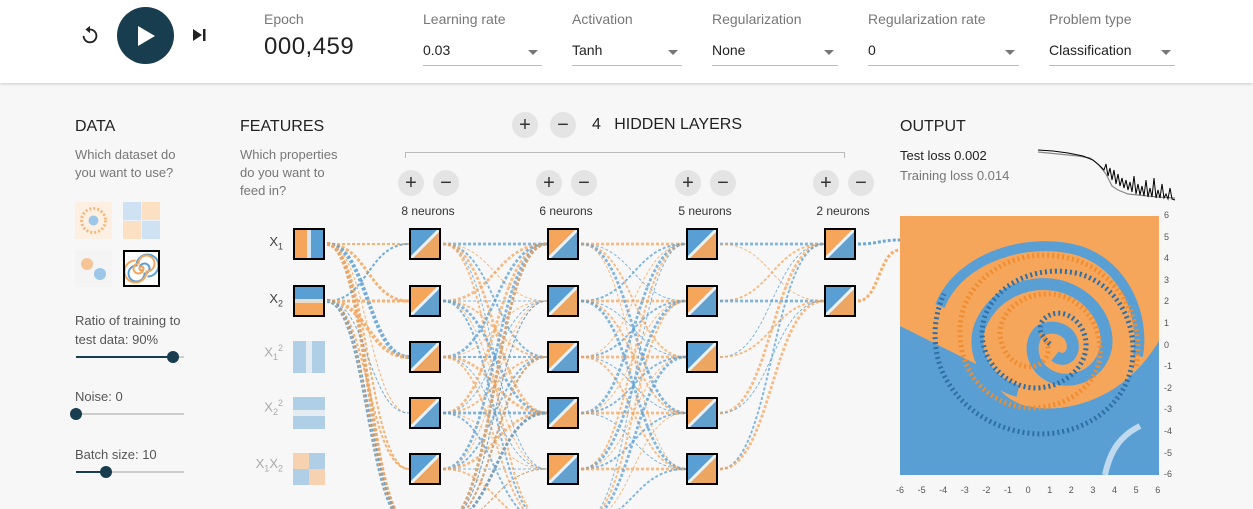 The height and width of the screenshot is (509, 1253). I want to click on x-tick-label: -5, so click(921, 490).